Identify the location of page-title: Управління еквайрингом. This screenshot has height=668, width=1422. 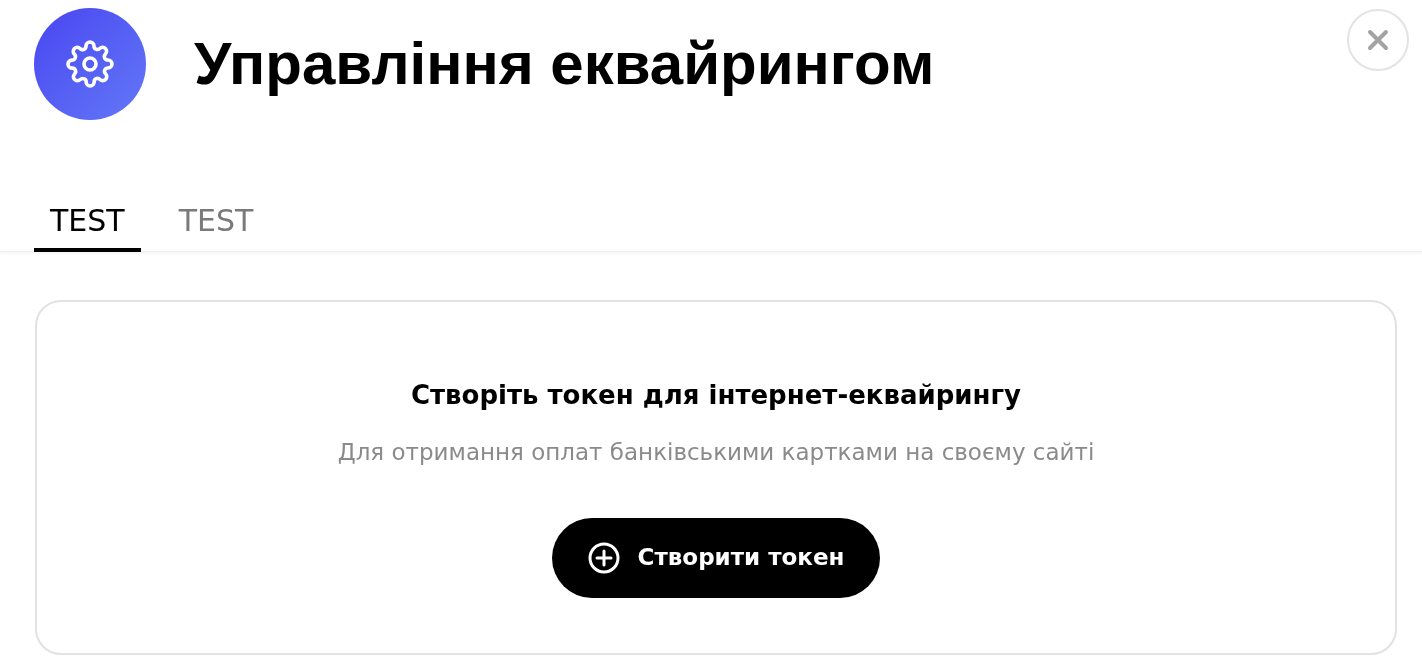
(564, 64).